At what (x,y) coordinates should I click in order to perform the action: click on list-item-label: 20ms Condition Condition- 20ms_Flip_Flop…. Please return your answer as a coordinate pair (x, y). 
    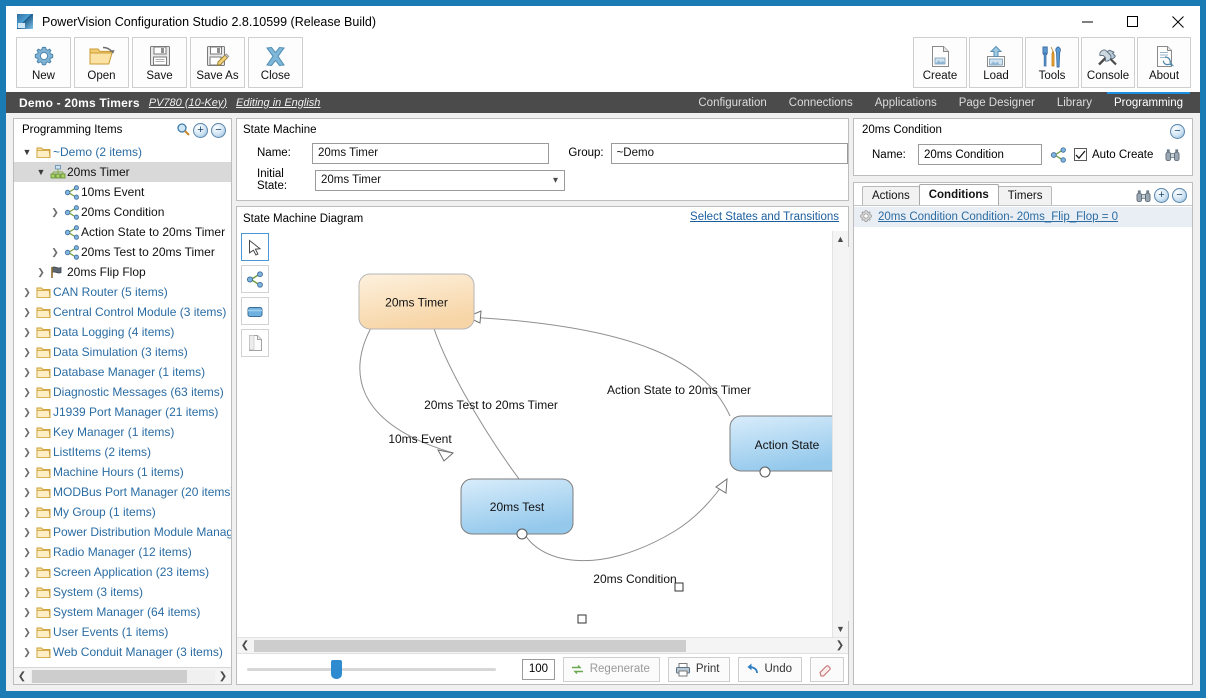
    Looking at the image, I should click on (998, 217).